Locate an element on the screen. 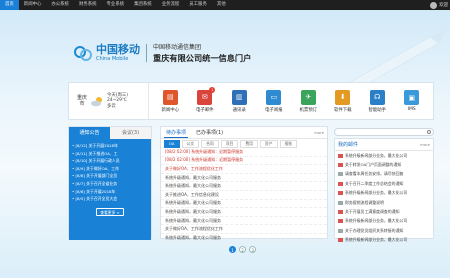 This screenshot has width=450, height=278. tab-done: 已办事项(1) is located at coordinates (209, 132).